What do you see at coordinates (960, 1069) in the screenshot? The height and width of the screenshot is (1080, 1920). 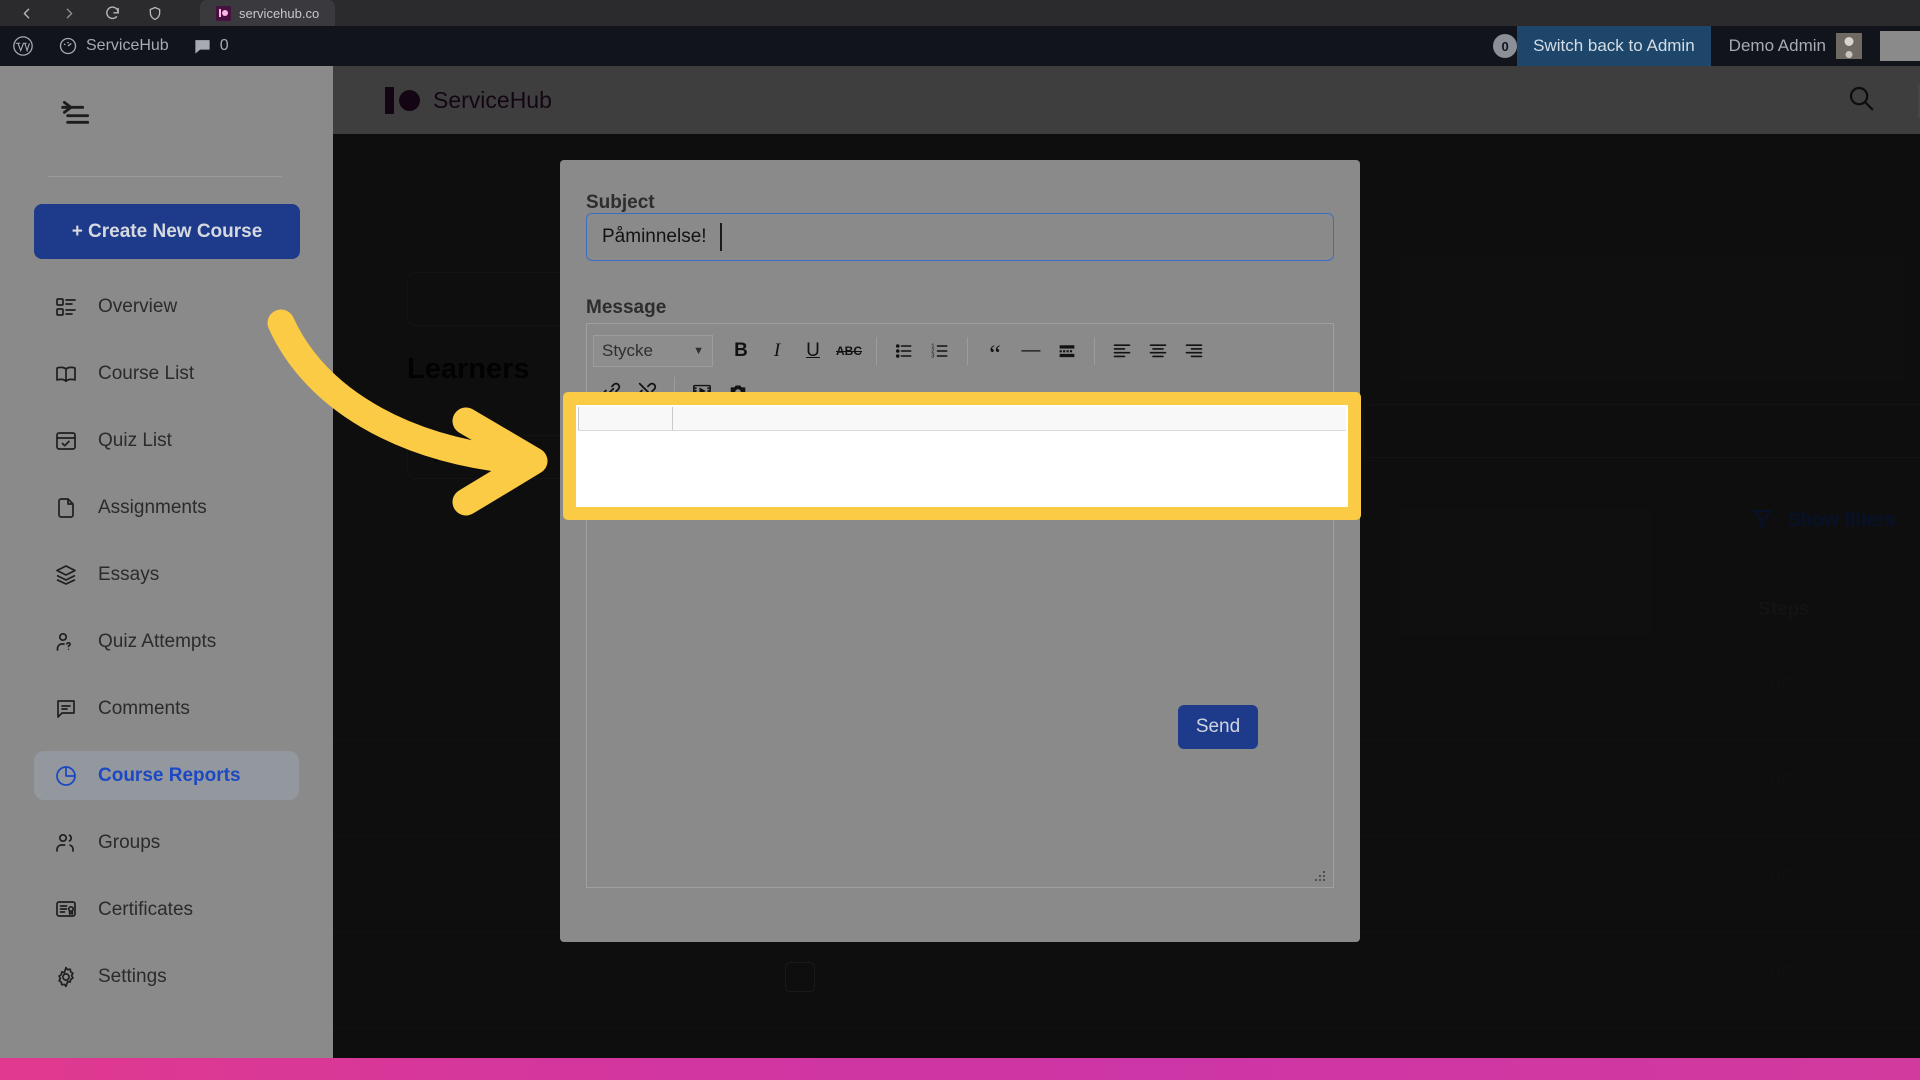 I see `bottom-gradient-bar` at bounding box center [960, 1069].